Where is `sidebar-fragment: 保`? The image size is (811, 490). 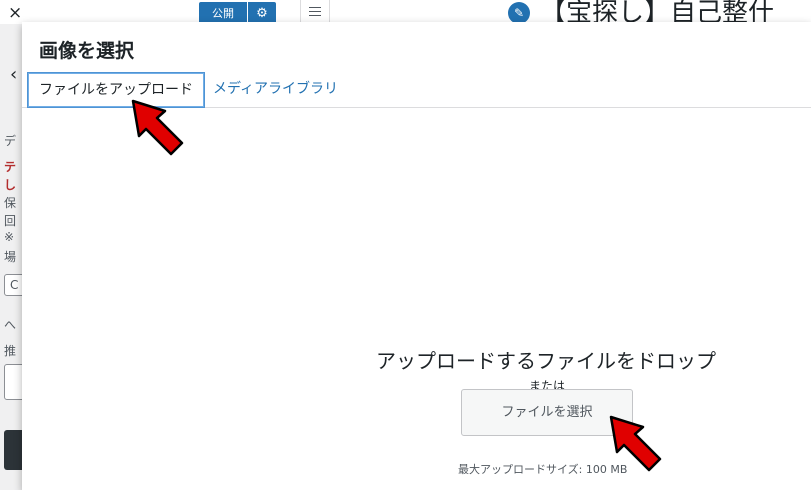 sidebar-fragment: 保 is located at coordinates (10, 203).